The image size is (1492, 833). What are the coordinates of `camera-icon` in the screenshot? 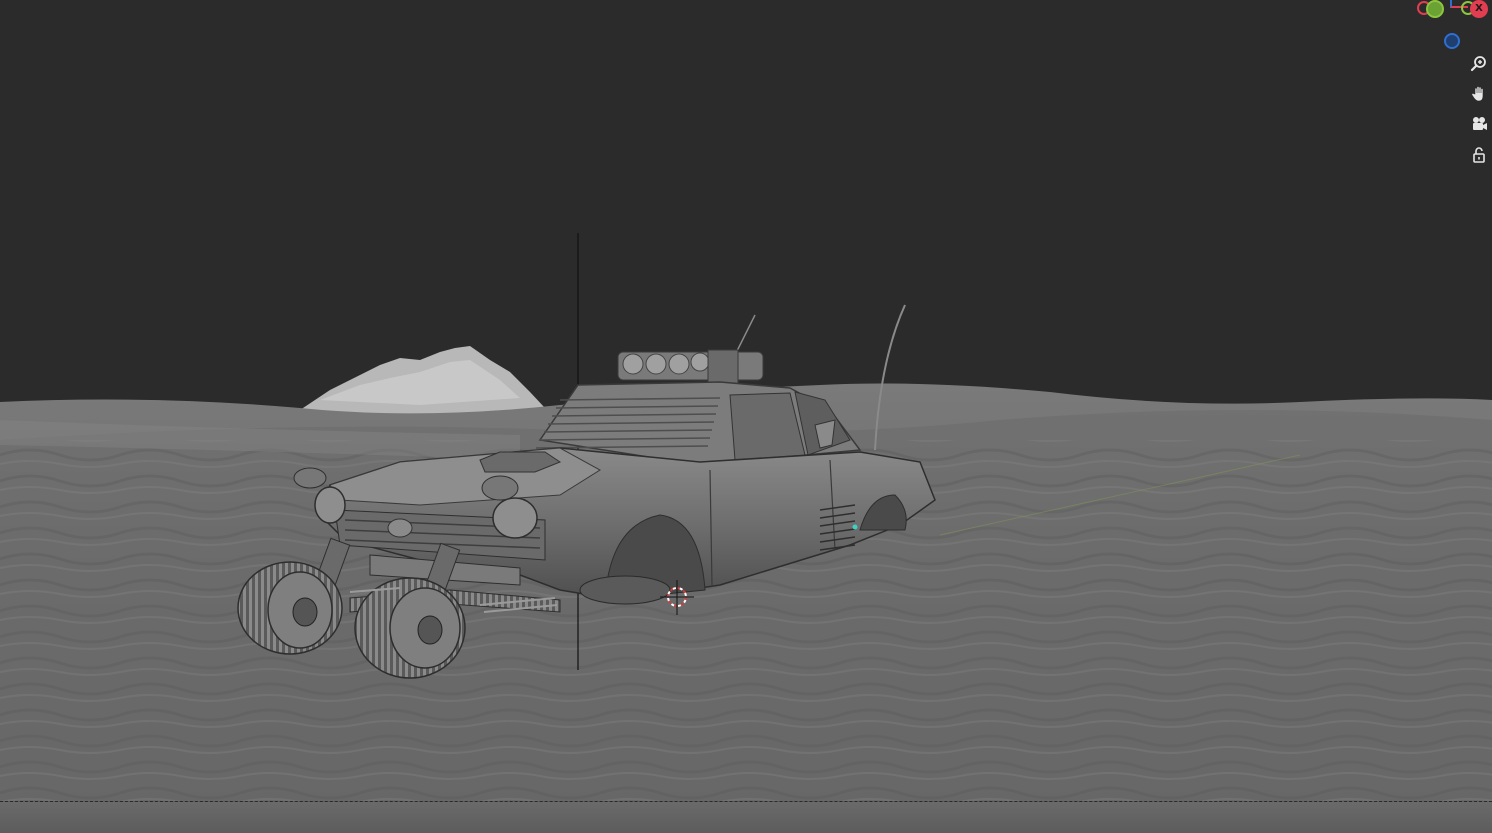 It's located at (1480, 123).